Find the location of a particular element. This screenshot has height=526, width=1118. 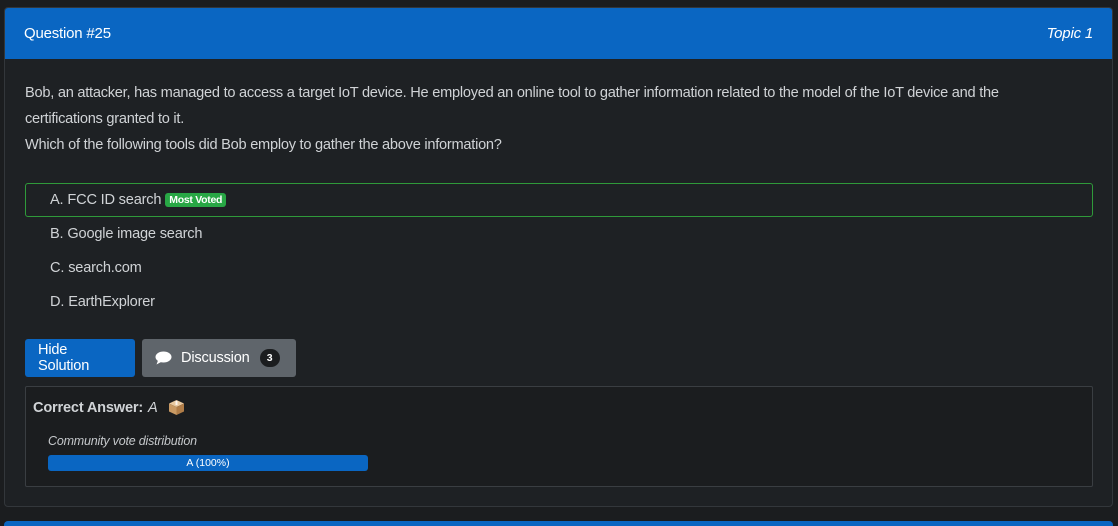

discussion-label: Discussion is located at coordinates (215, 358).